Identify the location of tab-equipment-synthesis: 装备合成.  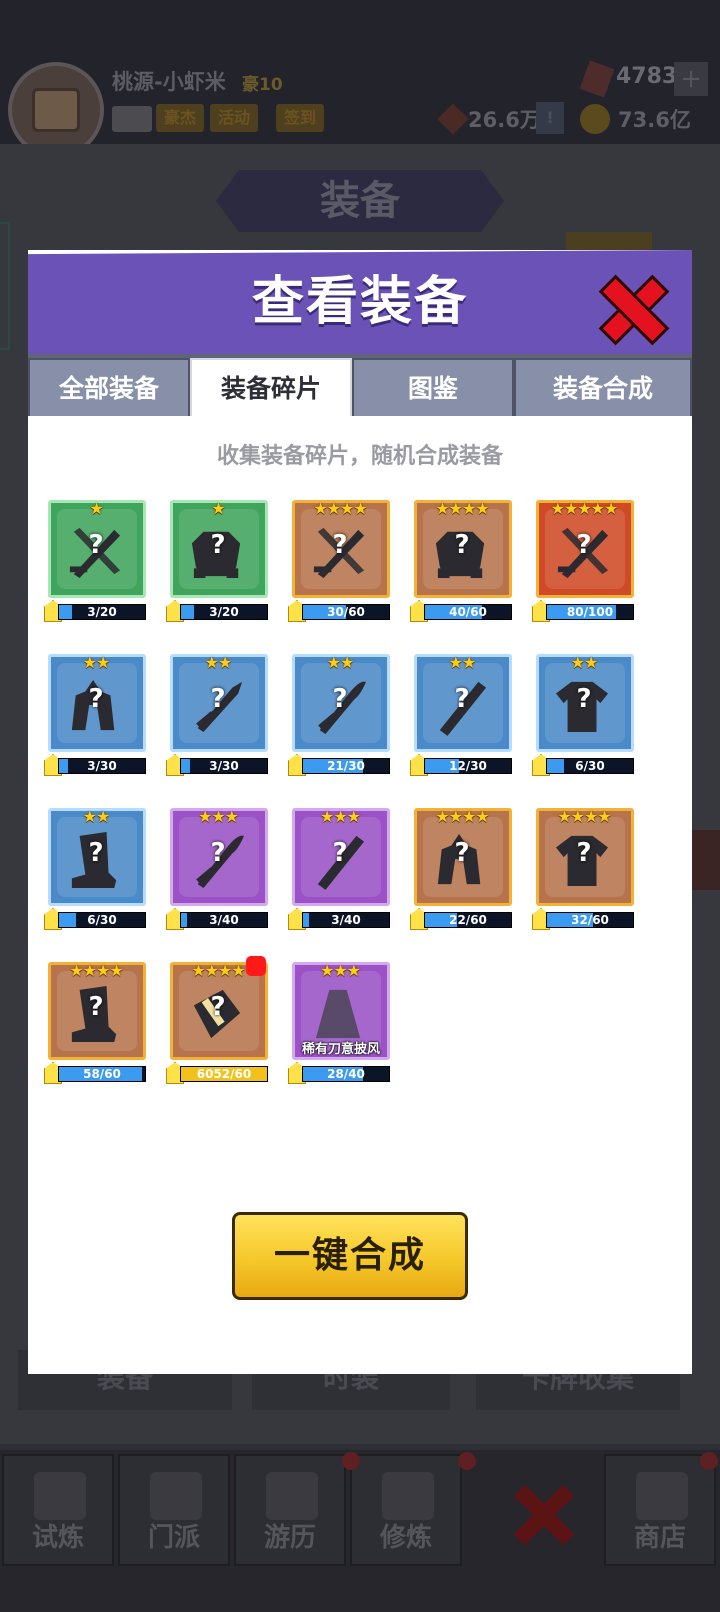
(603, 387).